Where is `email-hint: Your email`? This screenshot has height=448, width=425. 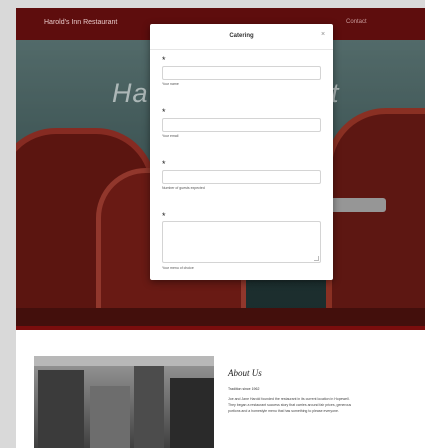
email-hint: Your email is located at coordinates (170, 136).